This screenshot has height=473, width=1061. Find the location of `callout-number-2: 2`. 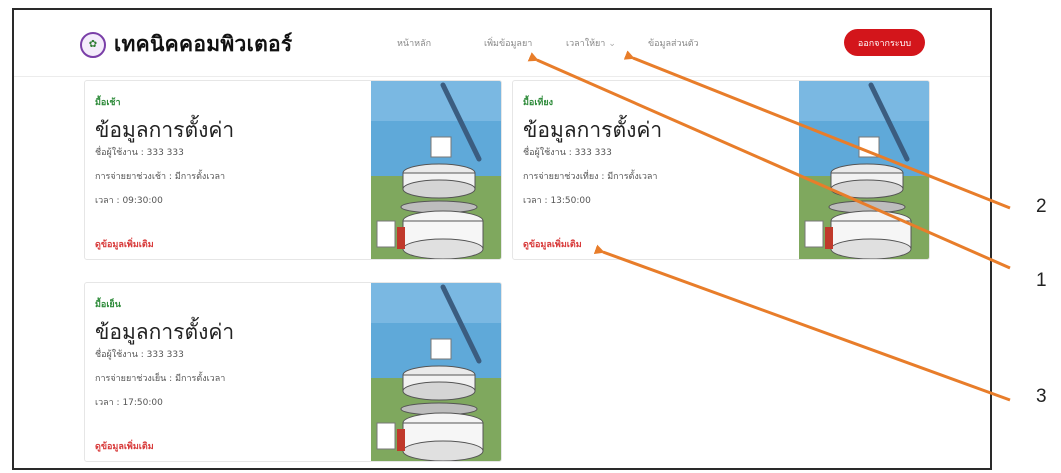

callout-number-2: 2 is located at coordinates (1041, 206).